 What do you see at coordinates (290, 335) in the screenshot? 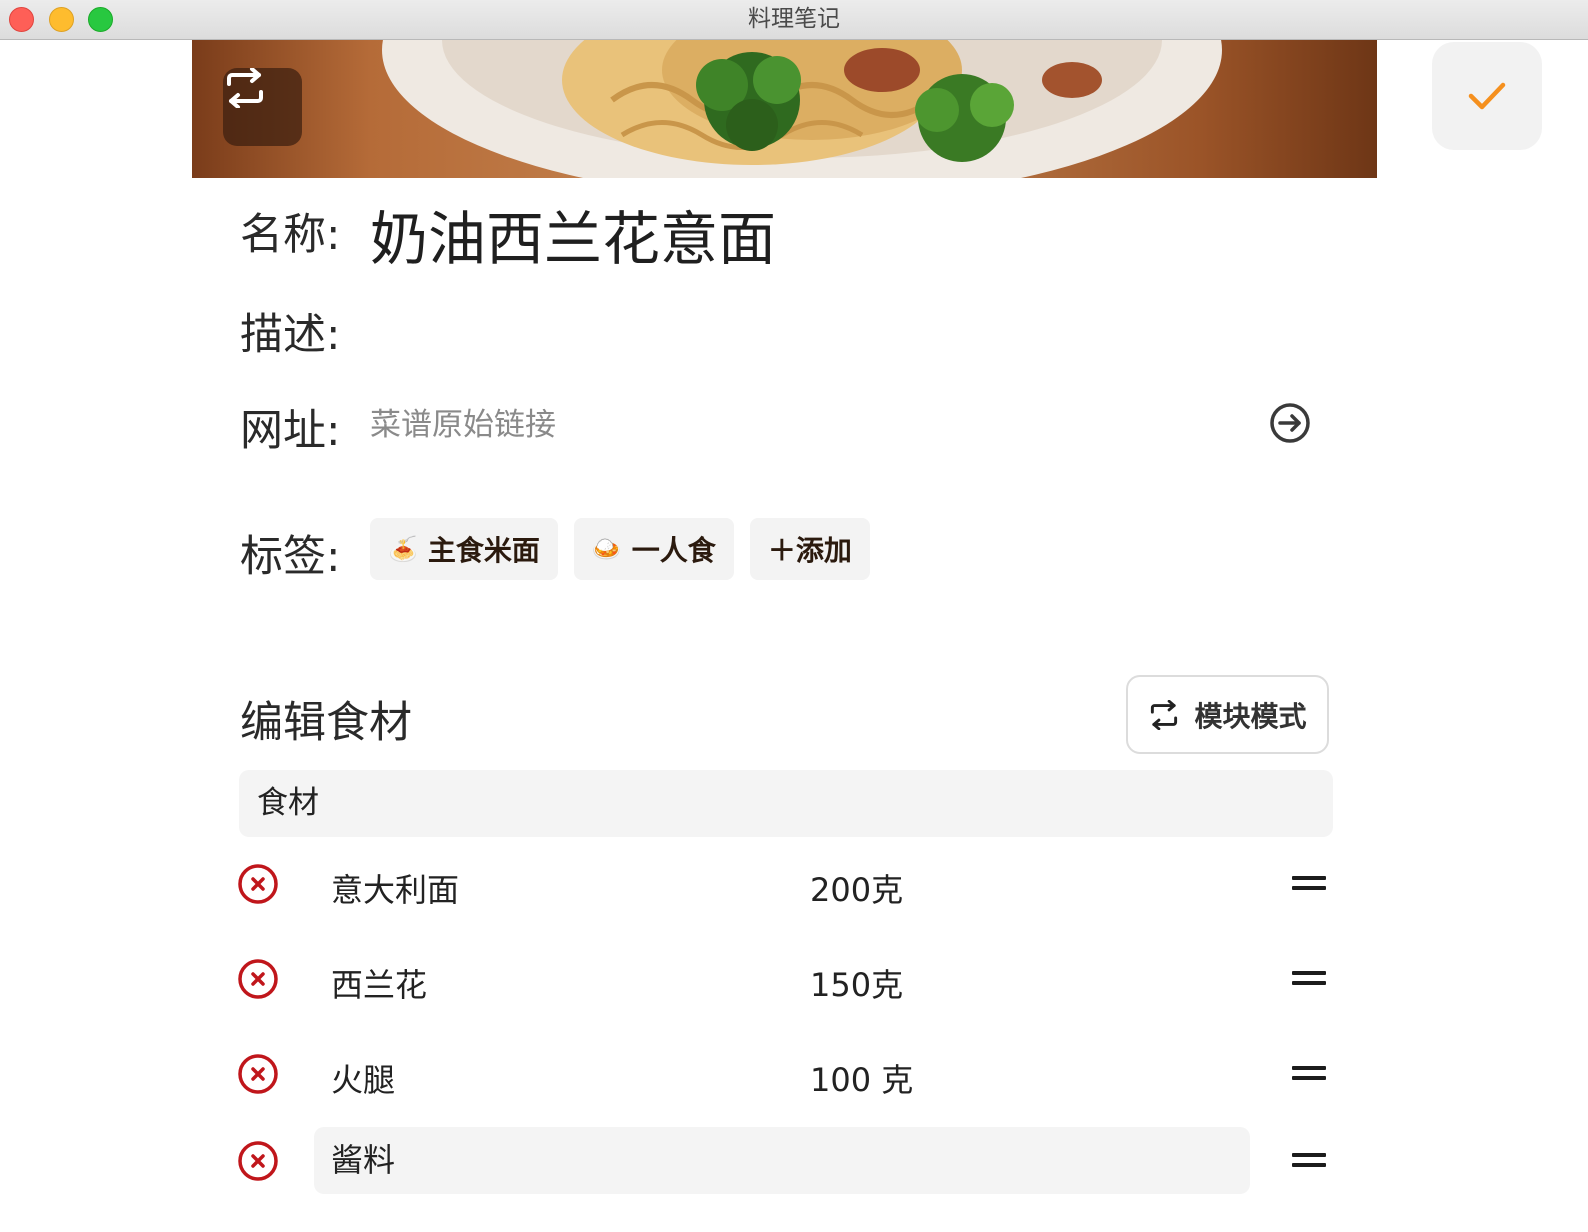
I see `description-label: 描述:` at bounding box center [290, 335].